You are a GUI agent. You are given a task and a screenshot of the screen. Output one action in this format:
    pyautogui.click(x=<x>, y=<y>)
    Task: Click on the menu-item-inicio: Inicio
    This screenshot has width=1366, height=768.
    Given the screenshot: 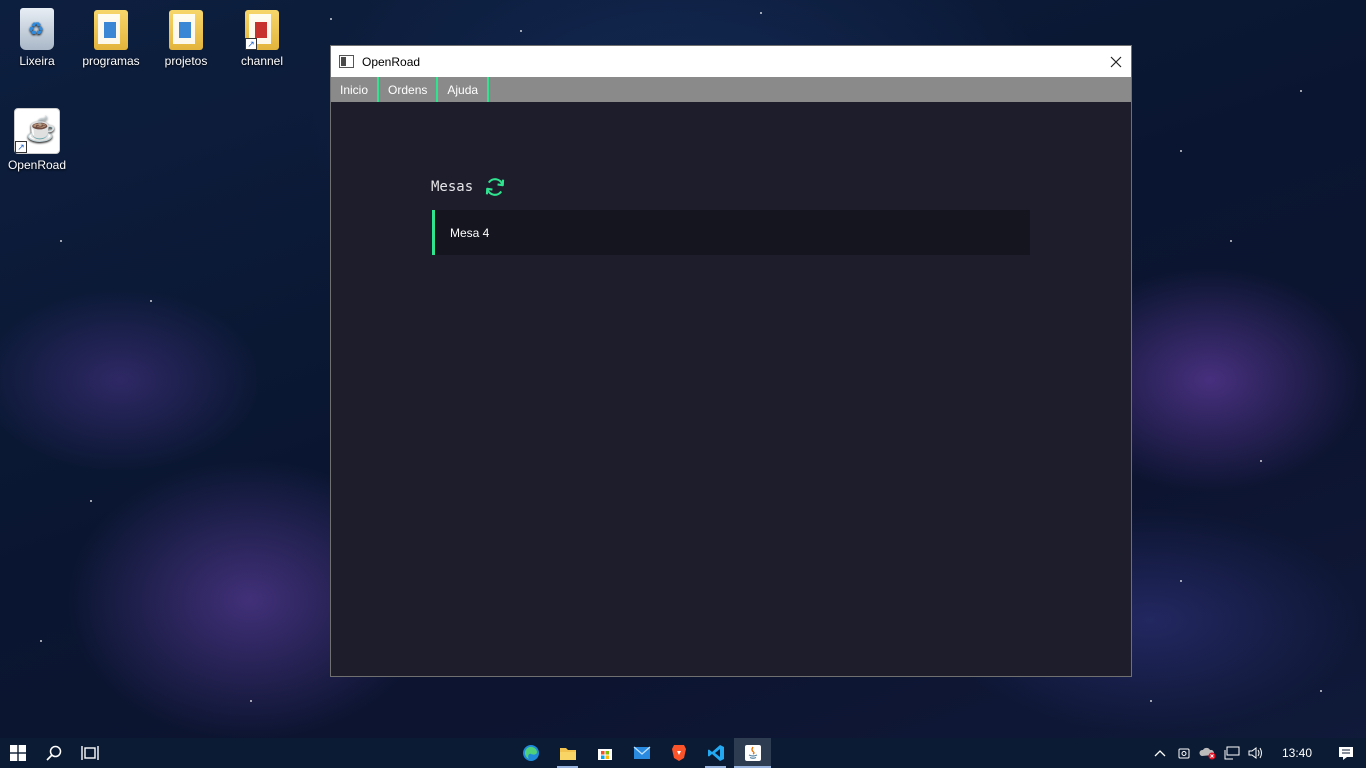 What is the action you would take?
    pyautogui.click(x=355, y=89)
    